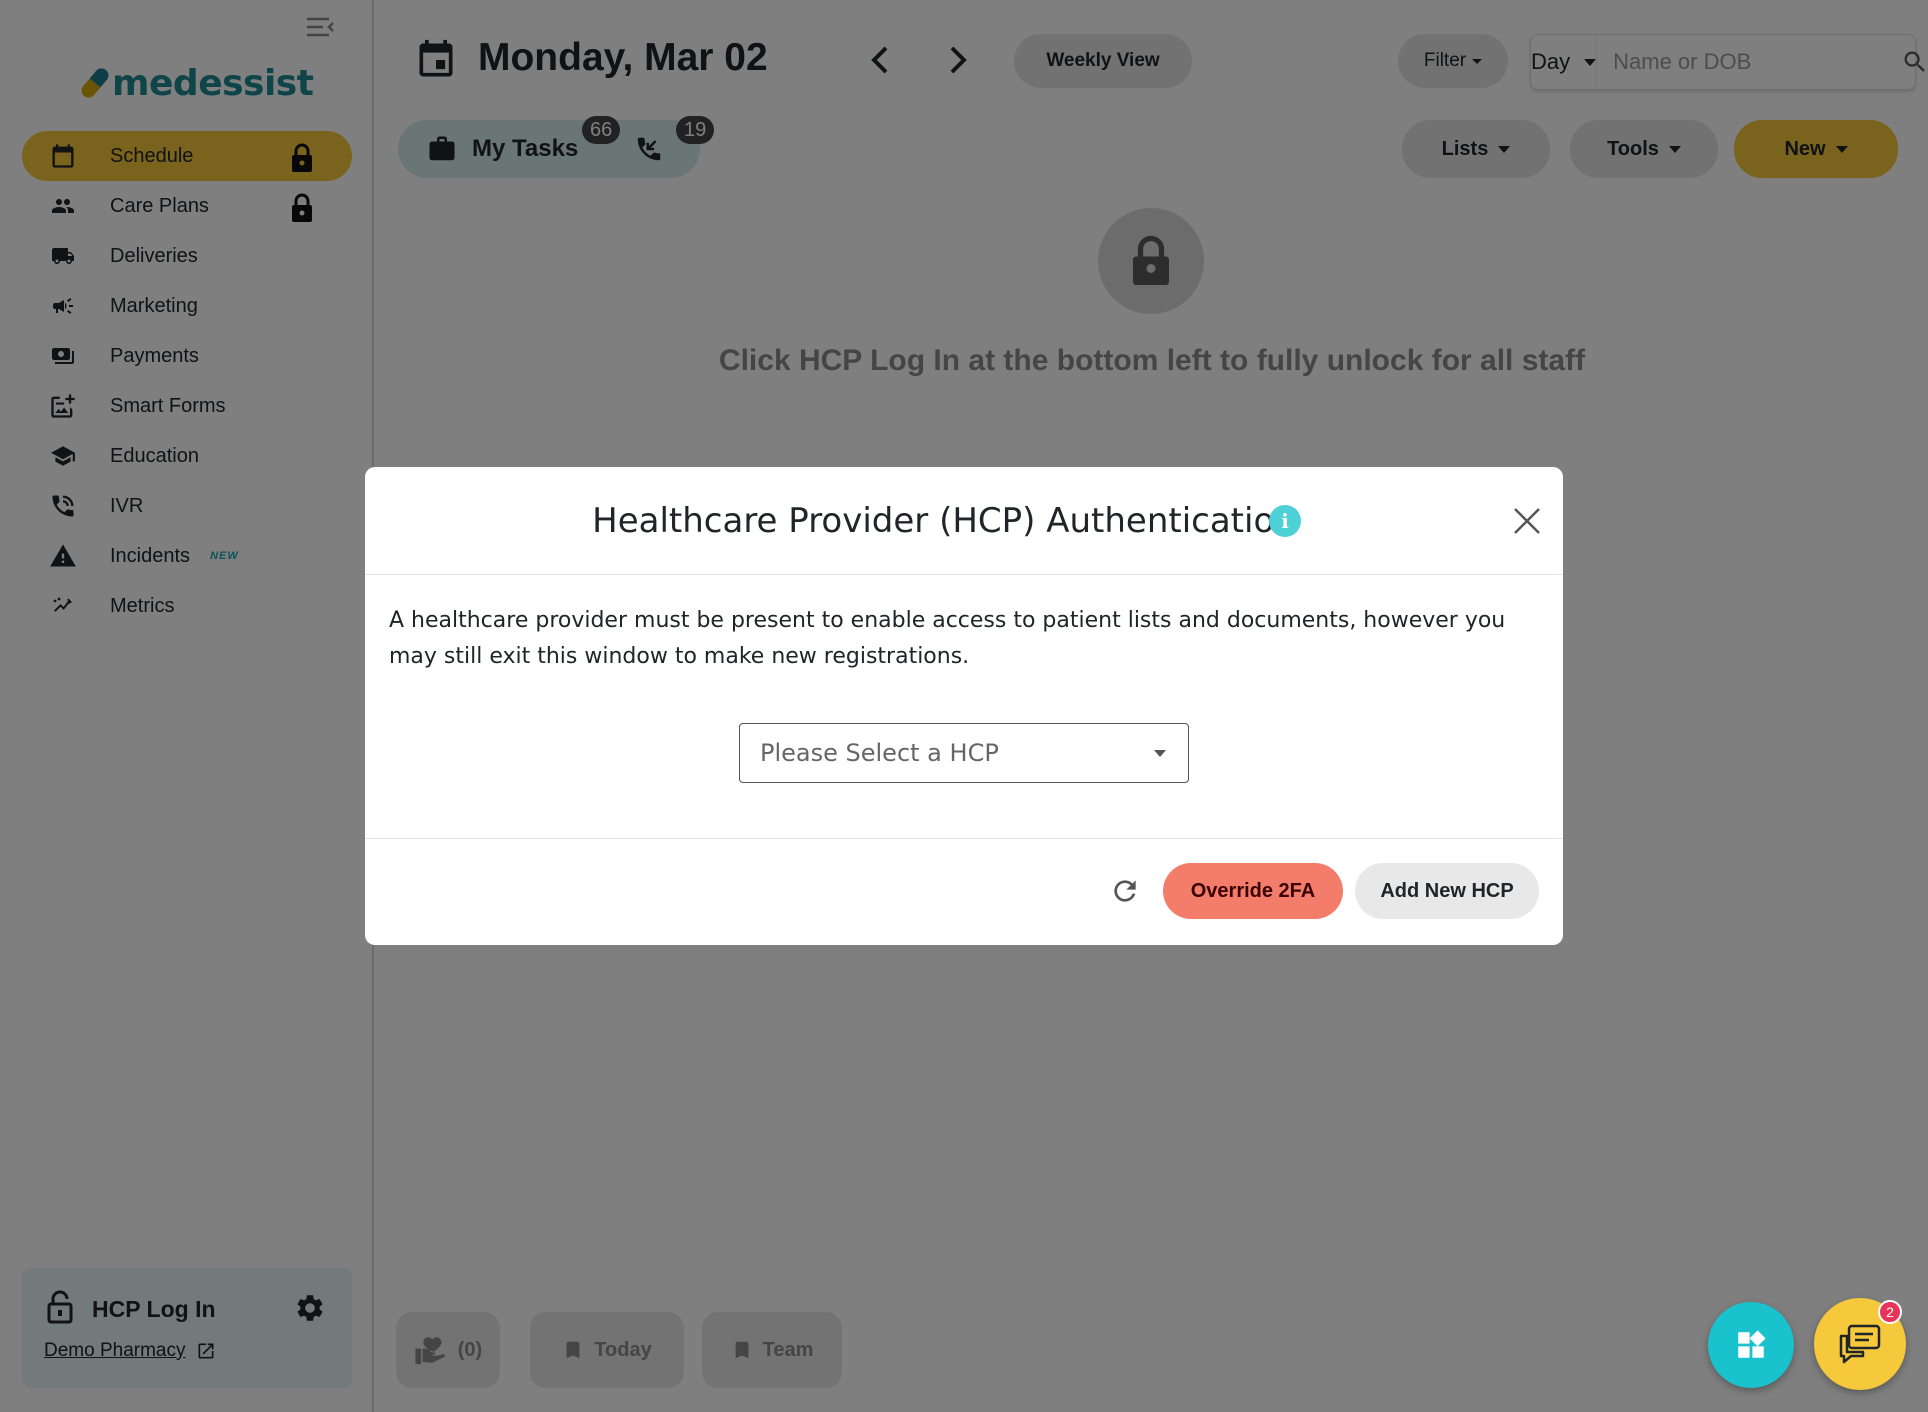 Image resolution: width=1928 pixels, height=1412 pixels. I want to click on hcp-select: Please Select a HCP, so click(964, 753).